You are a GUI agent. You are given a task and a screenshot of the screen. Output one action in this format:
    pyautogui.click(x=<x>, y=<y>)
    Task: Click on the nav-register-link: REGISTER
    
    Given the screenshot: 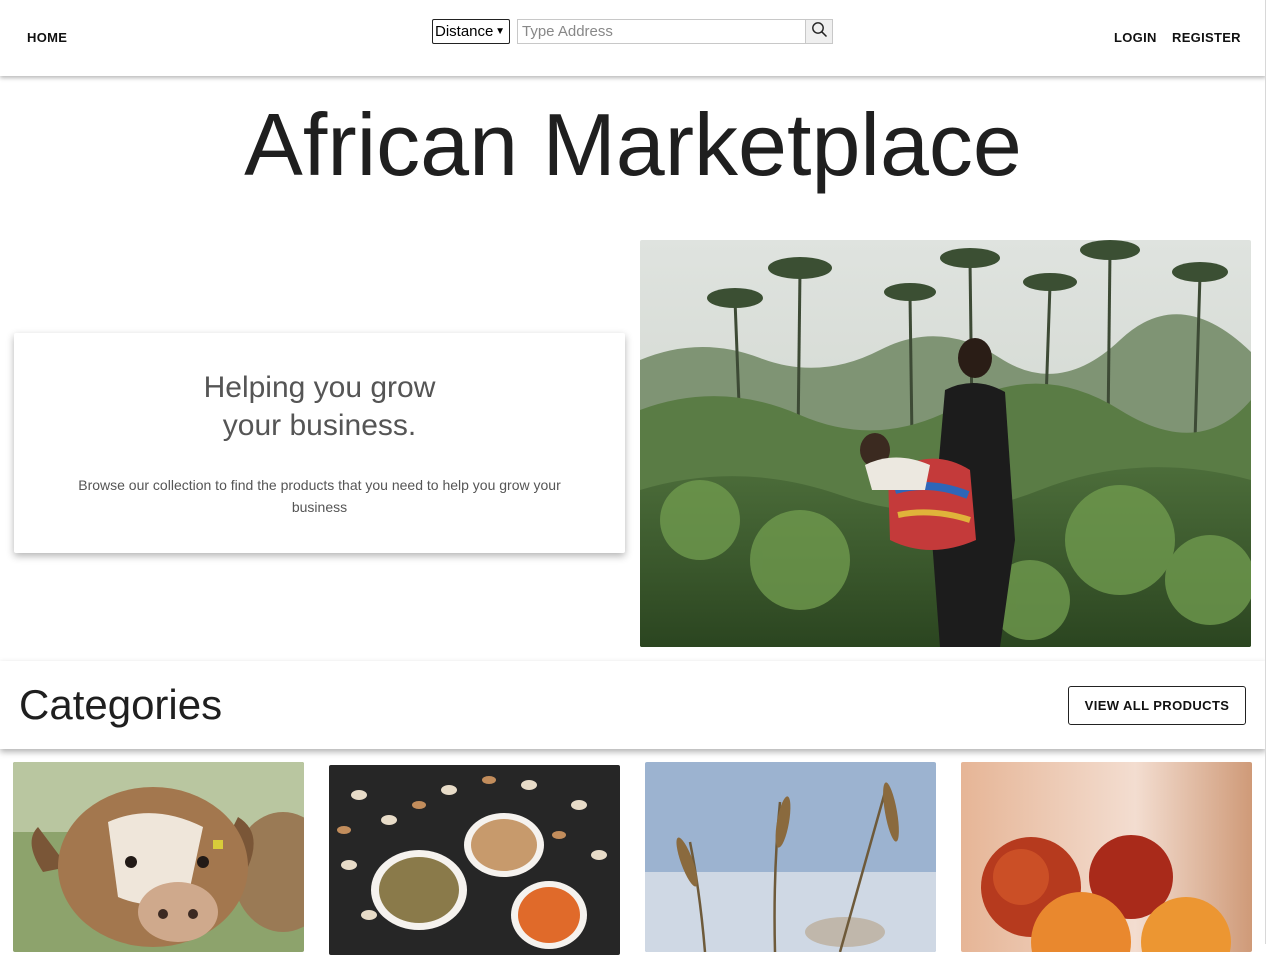 What is the action you would take?
    pyautogui.click(x=1206, y=37)
    